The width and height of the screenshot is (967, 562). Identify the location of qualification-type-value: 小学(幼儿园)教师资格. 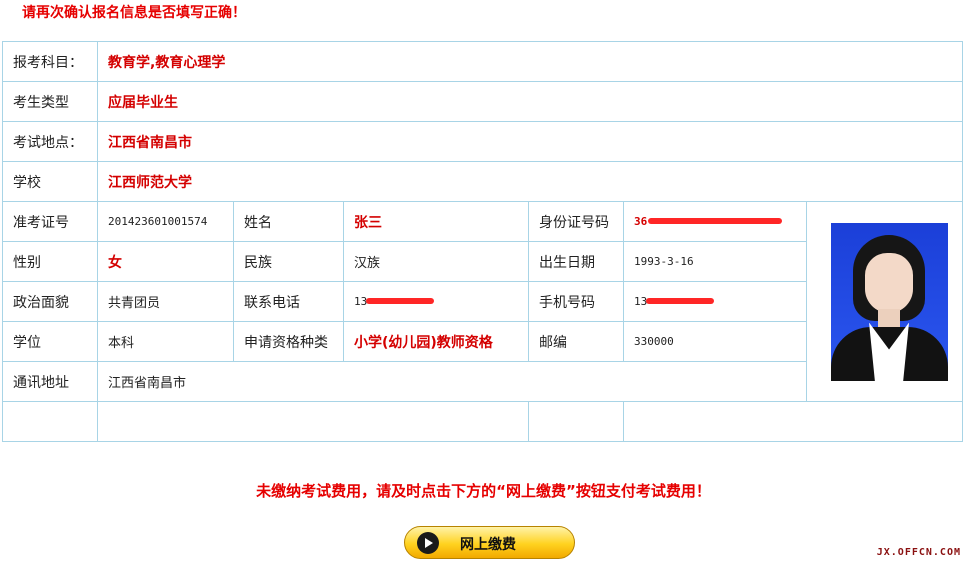
(436, 341).